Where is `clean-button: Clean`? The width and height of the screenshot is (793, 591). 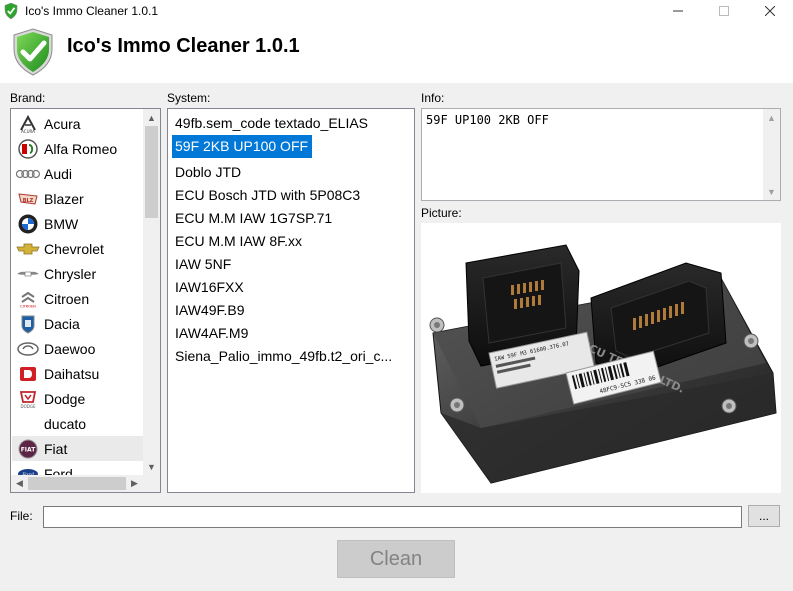
clean-button: Clean is located at coordinates (396, 559).